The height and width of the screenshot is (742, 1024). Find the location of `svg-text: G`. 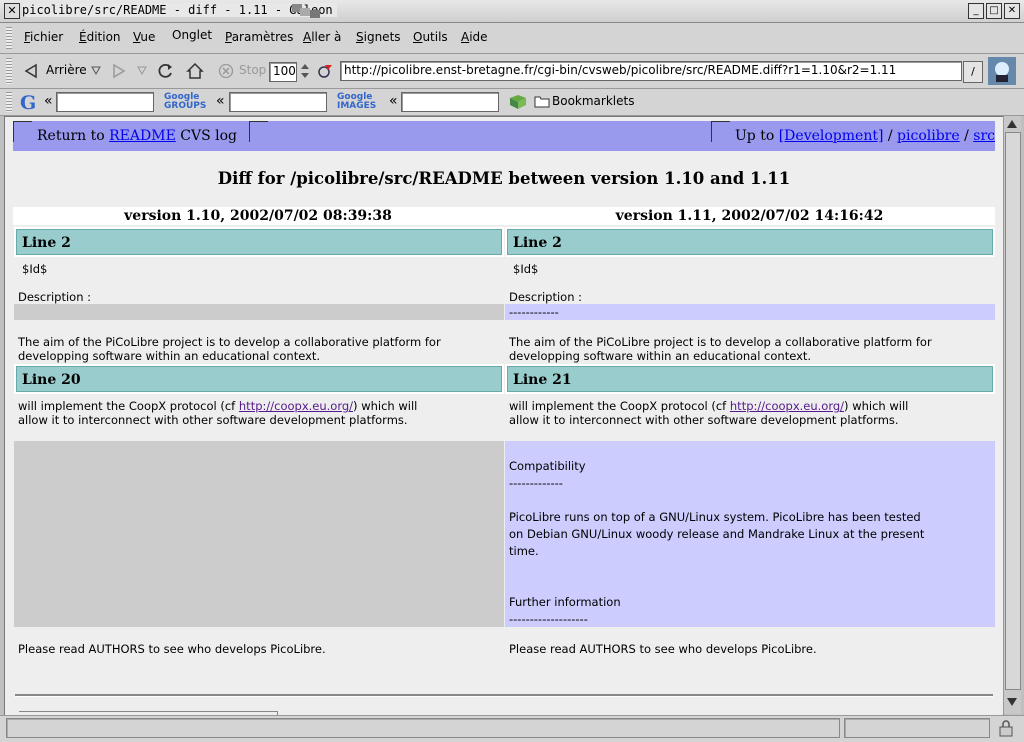

svg-text: G is located at coordinates (28, 102).